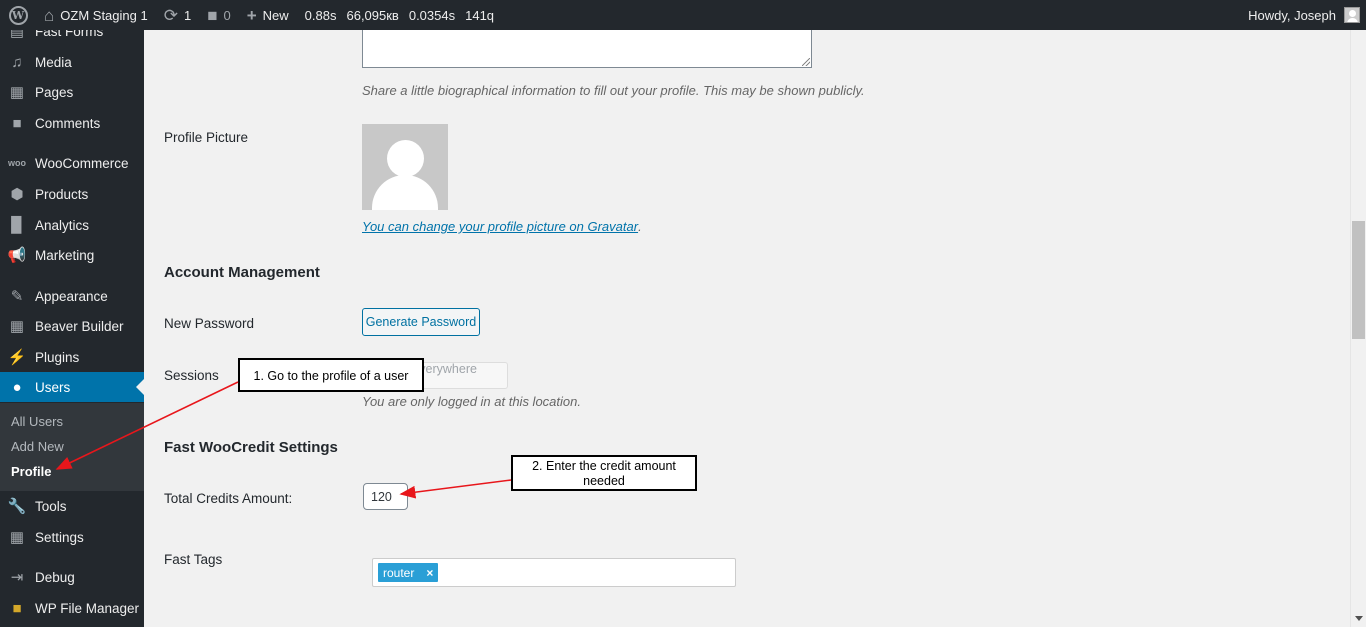  I want to click on tag-chip: router ×, so click(408, 572).